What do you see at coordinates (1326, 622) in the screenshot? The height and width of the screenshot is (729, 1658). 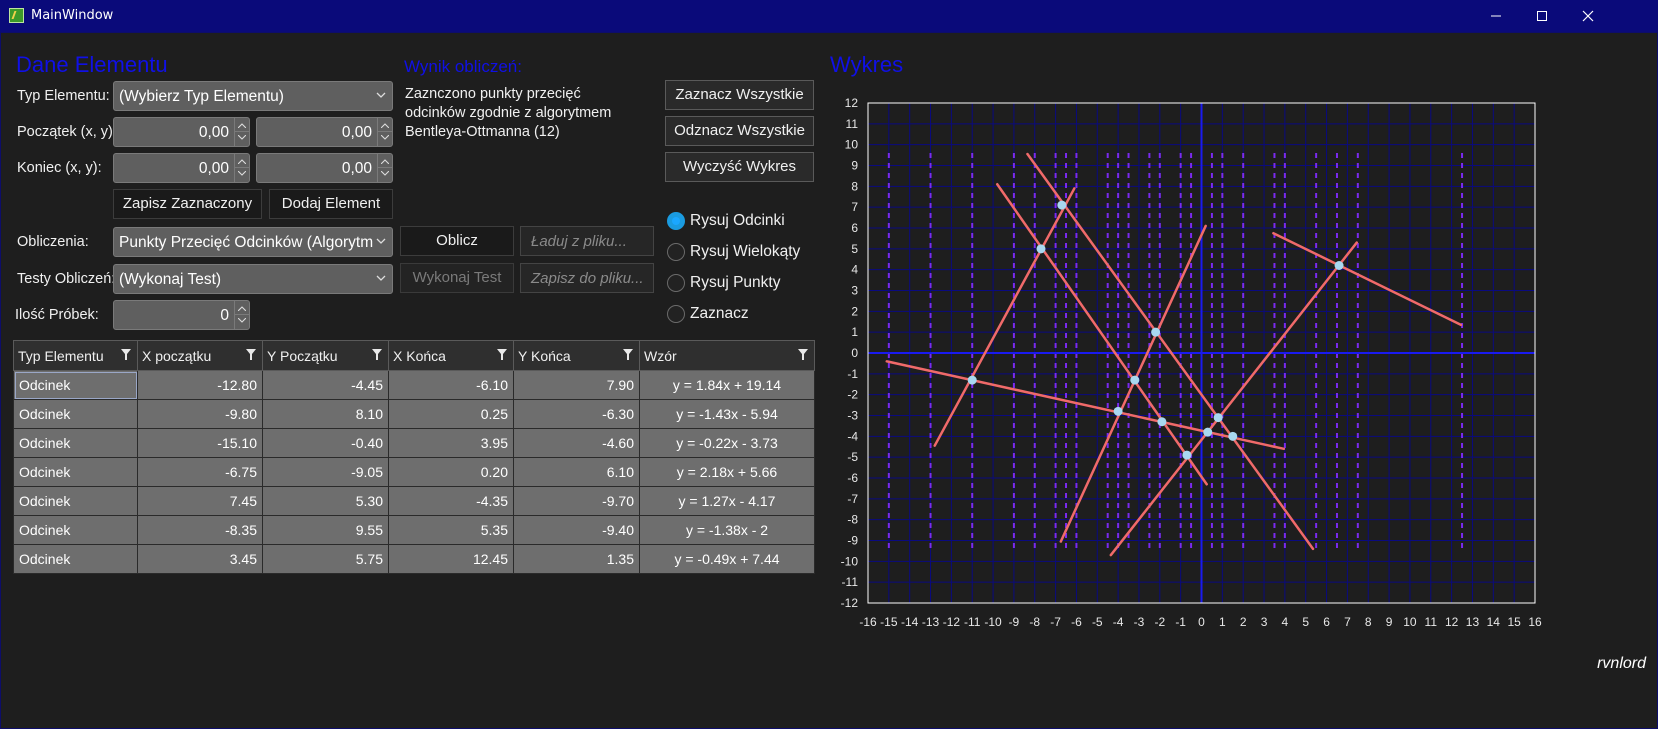 I see `x-tick-label: 6` at bounding box center [1326, 622].